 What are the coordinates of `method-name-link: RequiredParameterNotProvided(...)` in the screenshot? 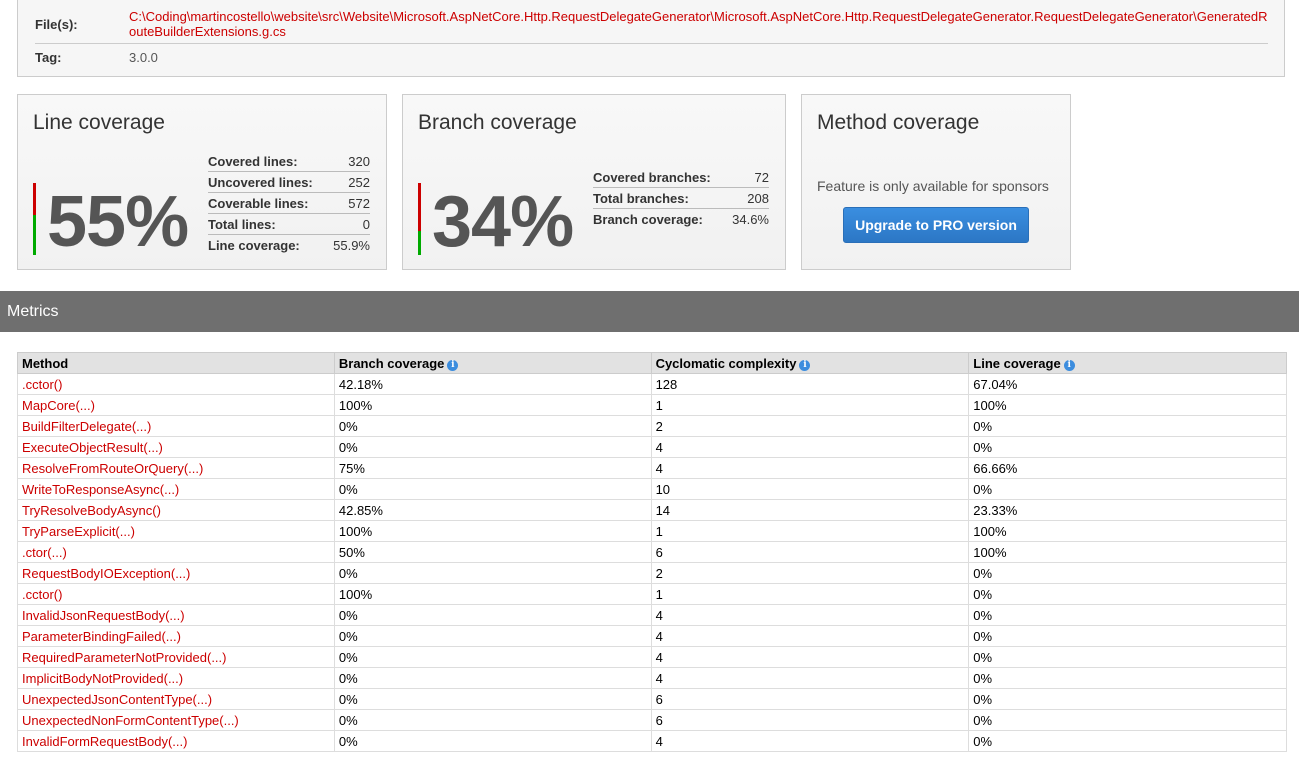 It's located at (176, 657).